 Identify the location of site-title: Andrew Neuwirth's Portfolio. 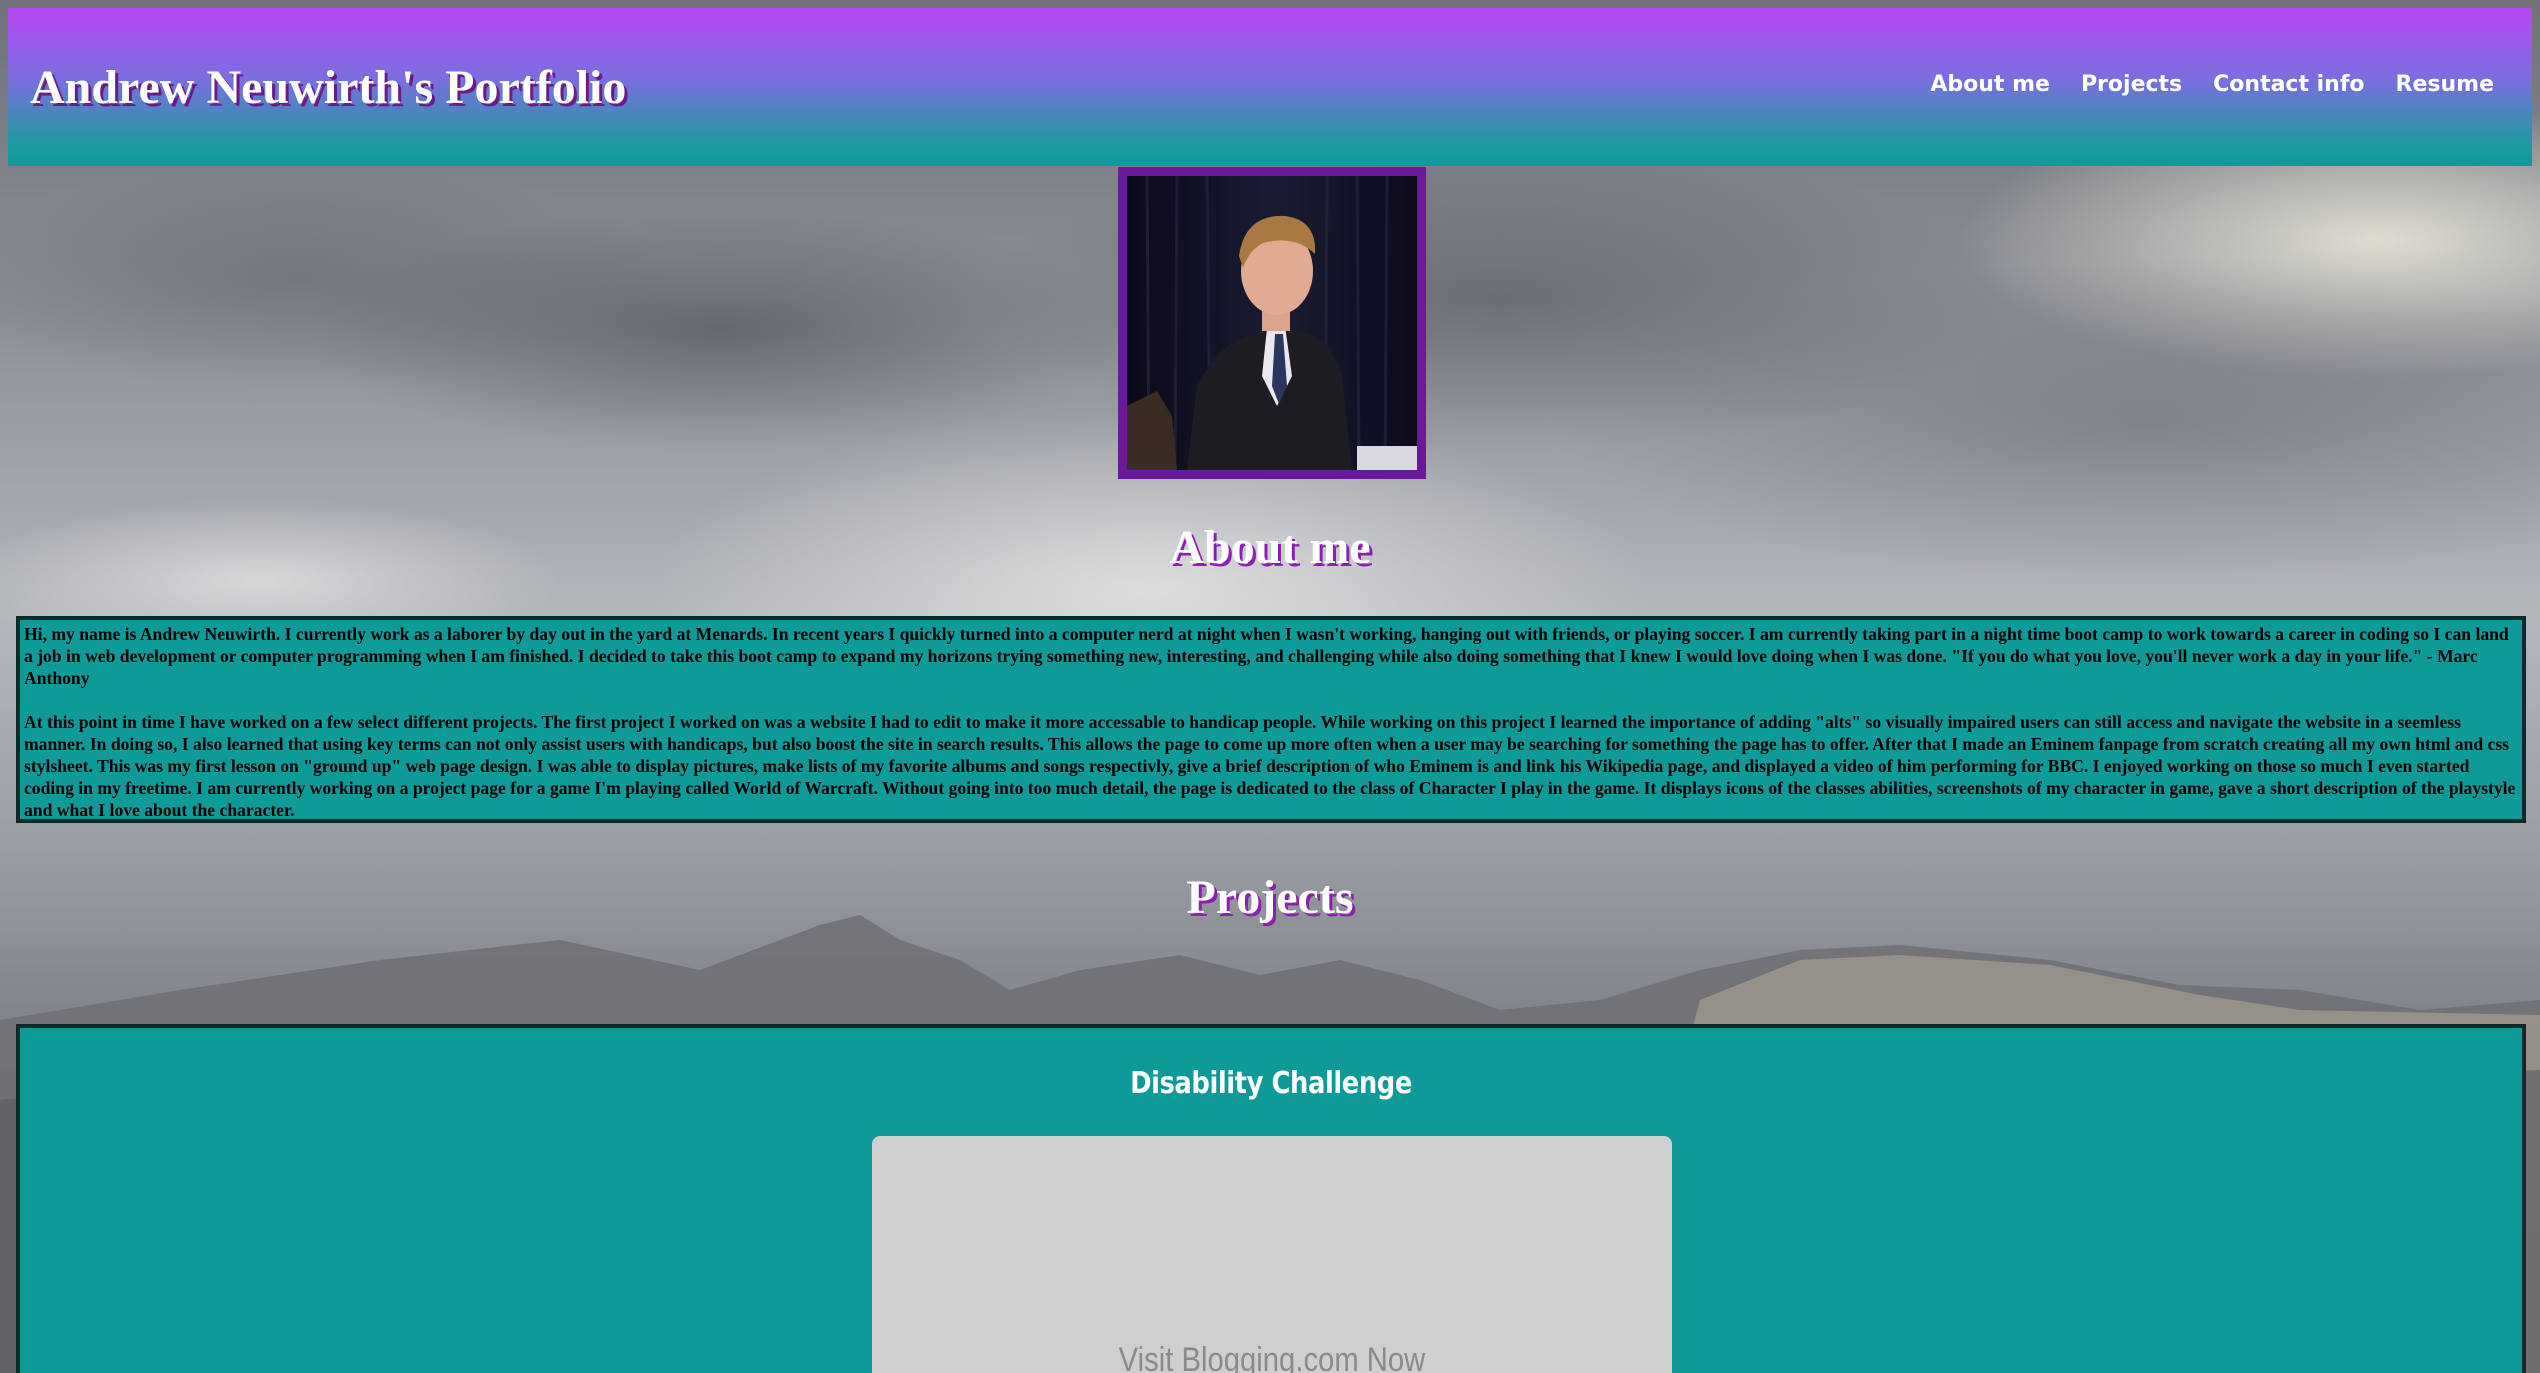
(328, 87).